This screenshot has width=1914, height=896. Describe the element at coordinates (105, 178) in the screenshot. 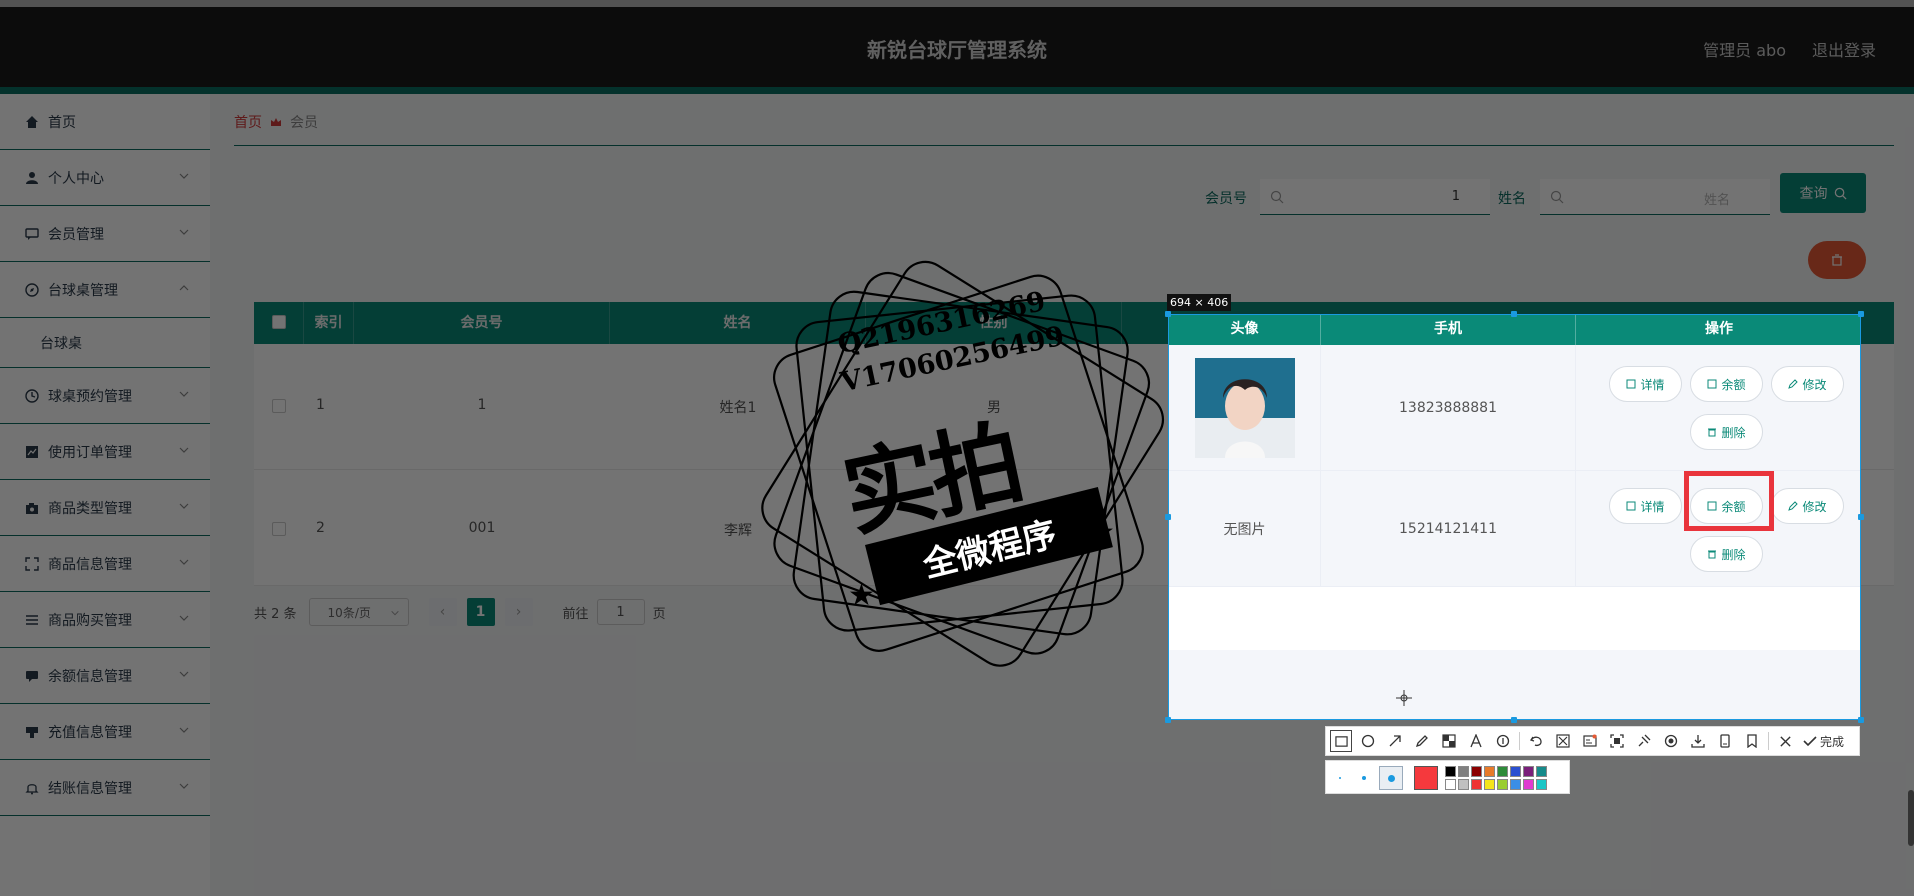

I see `sidebar-item-profile: 个人中心` at that location.